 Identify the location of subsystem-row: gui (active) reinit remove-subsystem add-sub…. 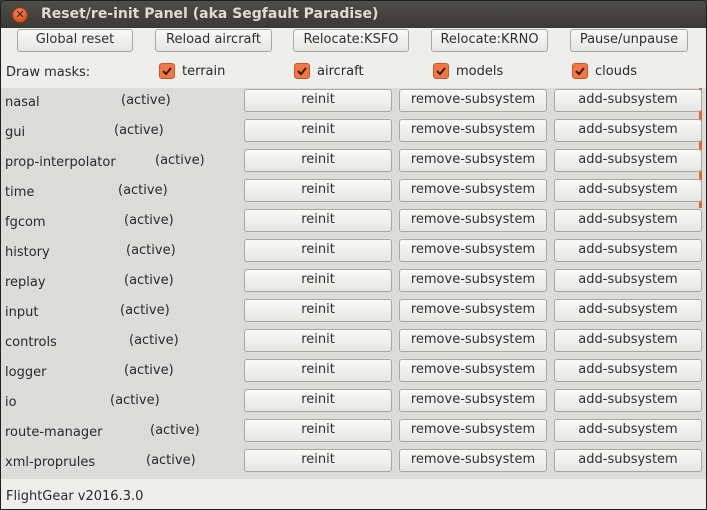
(351, 133).